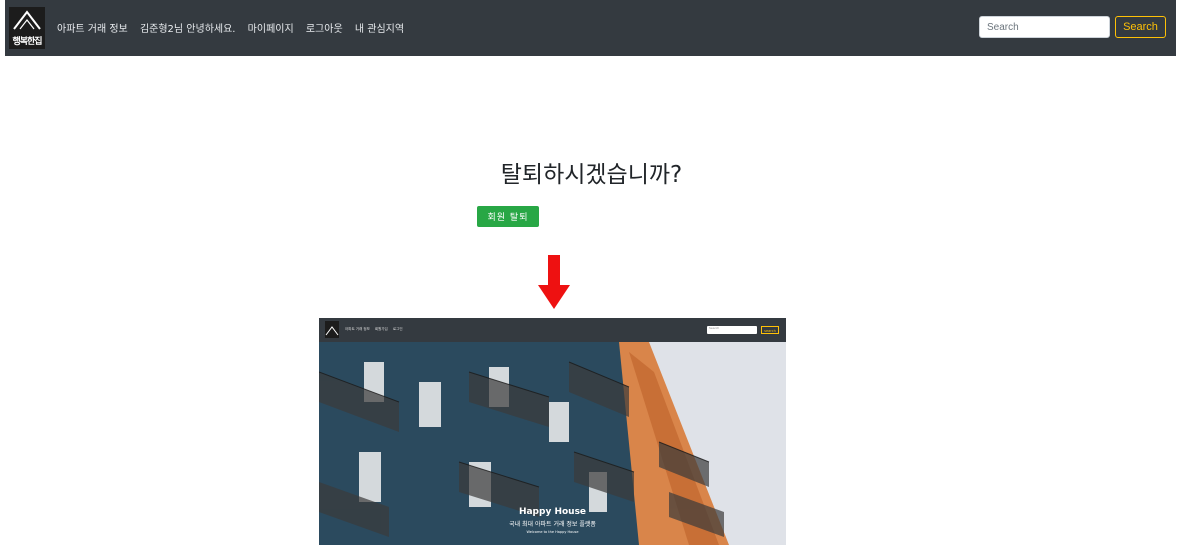 Image resolution: width=1183 pixels, height=545 pixels. Describe the element at coordinates (324, 29) in the screenshot. I see `nav-link-logout: 로그아웃` at that location.